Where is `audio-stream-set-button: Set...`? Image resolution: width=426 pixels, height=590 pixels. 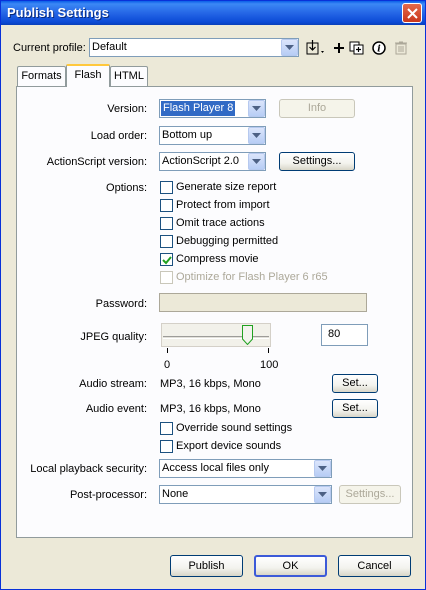
audio-stream-set-button: Set... is located at coordinates (355, 383).